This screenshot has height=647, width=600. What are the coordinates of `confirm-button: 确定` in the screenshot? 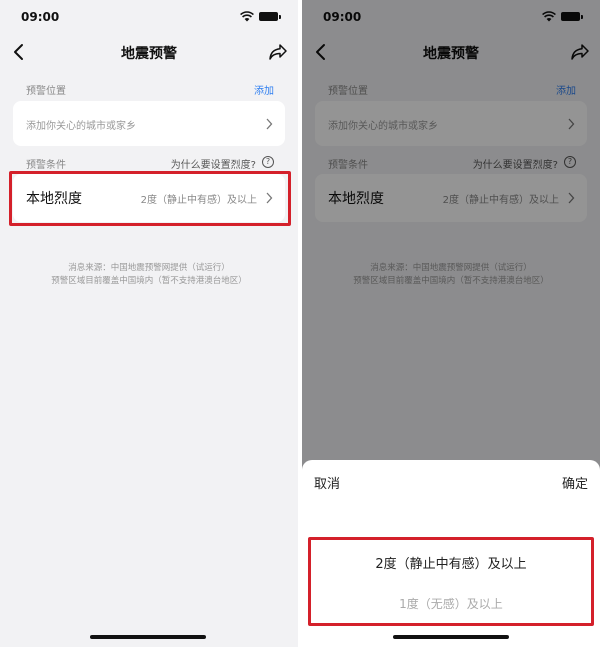 It's located at (575, 482).